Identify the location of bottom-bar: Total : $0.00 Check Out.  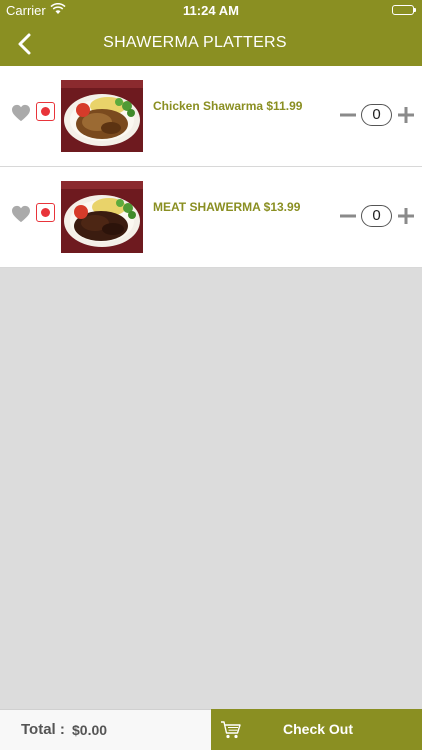
(211, 729).